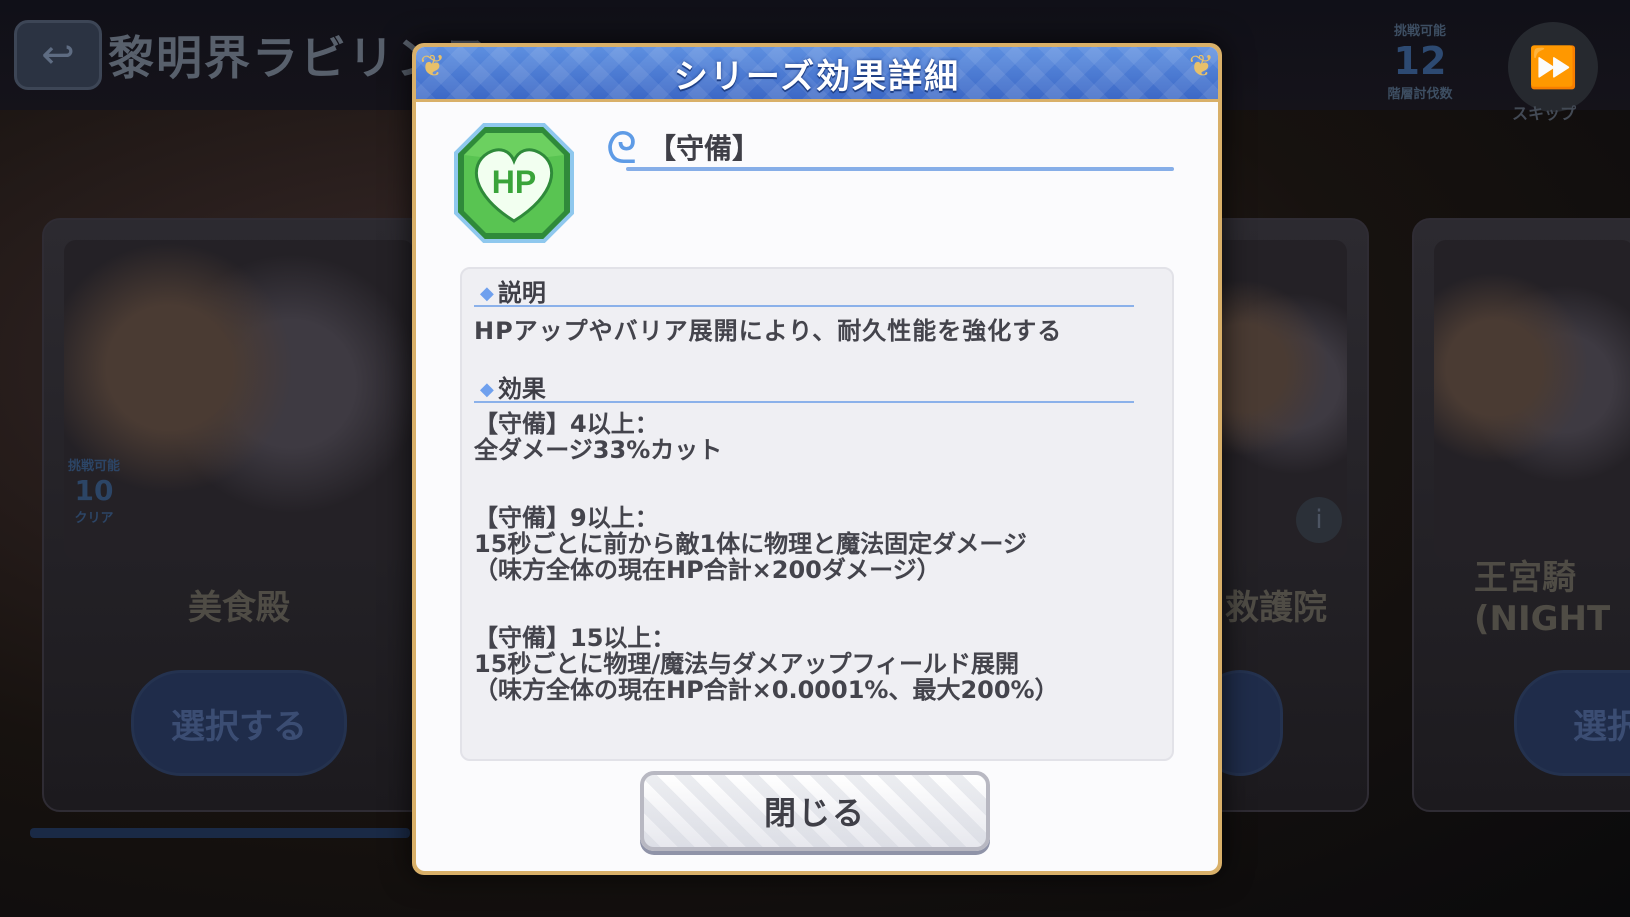 The image size is (1630, 917). I want to click on floor-counter: 挑戦可能 12 階層討伐数, so click(1420, 68).